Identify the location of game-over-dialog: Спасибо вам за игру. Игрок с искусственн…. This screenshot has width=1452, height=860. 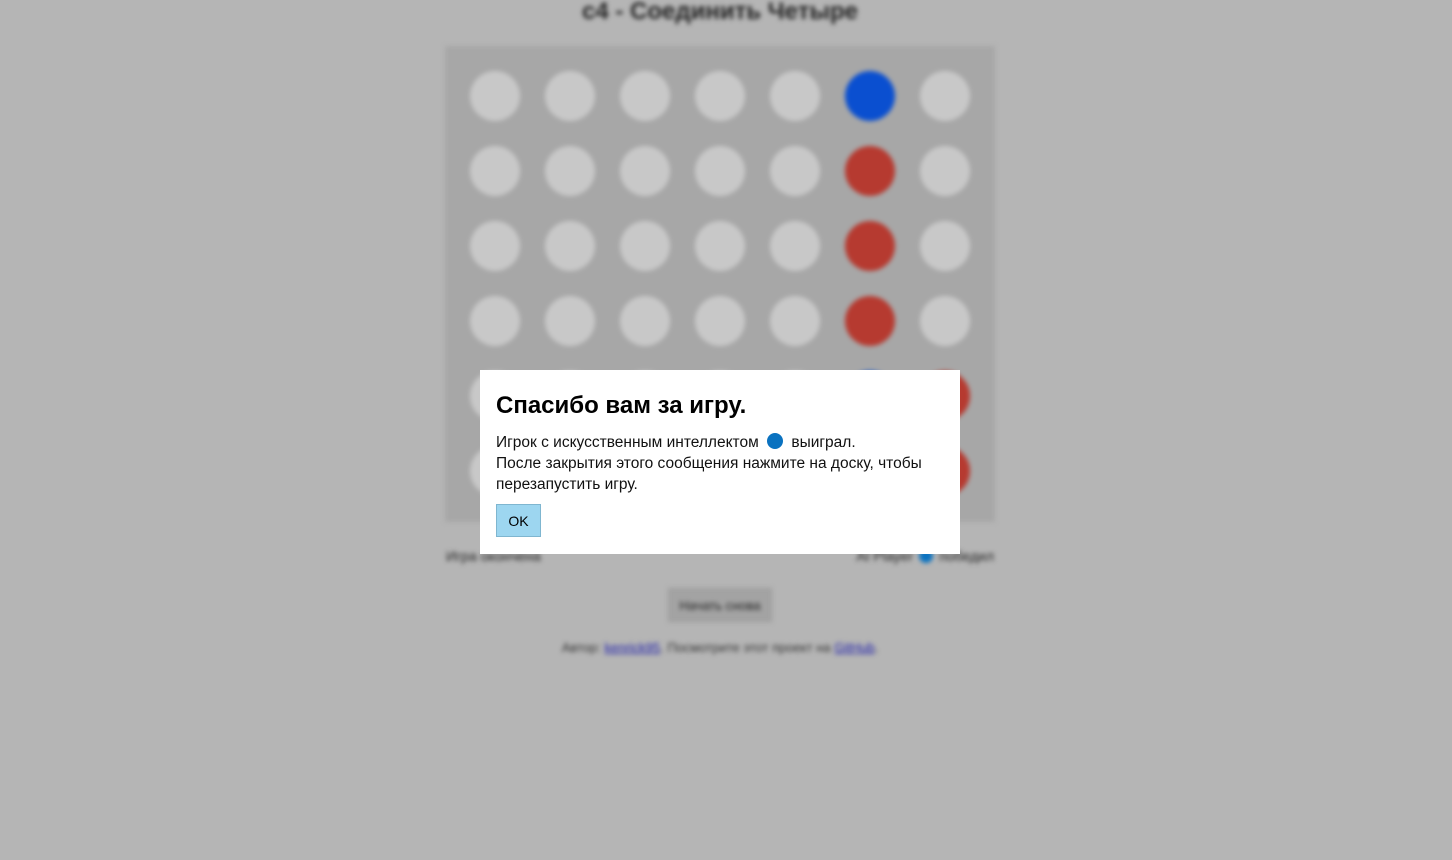
(720, 462).